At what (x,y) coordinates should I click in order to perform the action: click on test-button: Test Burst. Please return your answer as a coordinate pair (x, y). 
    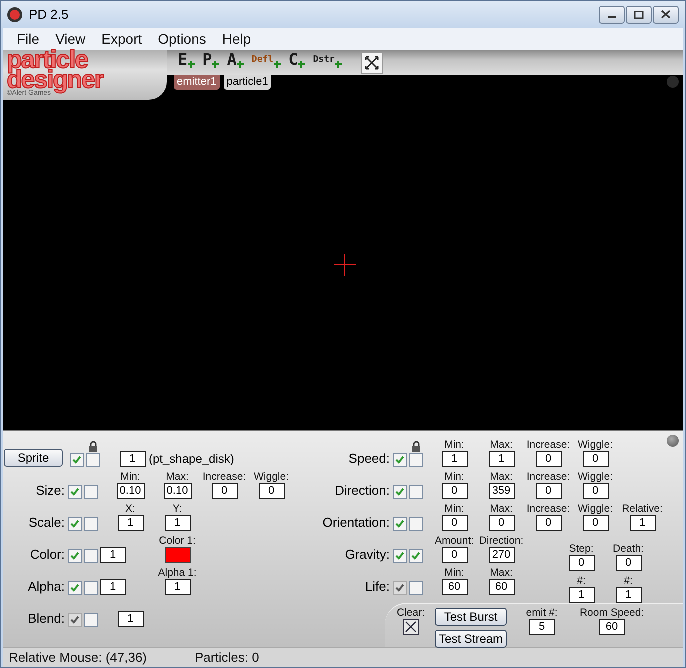
    Looking at the image, I should click on (471, 617).